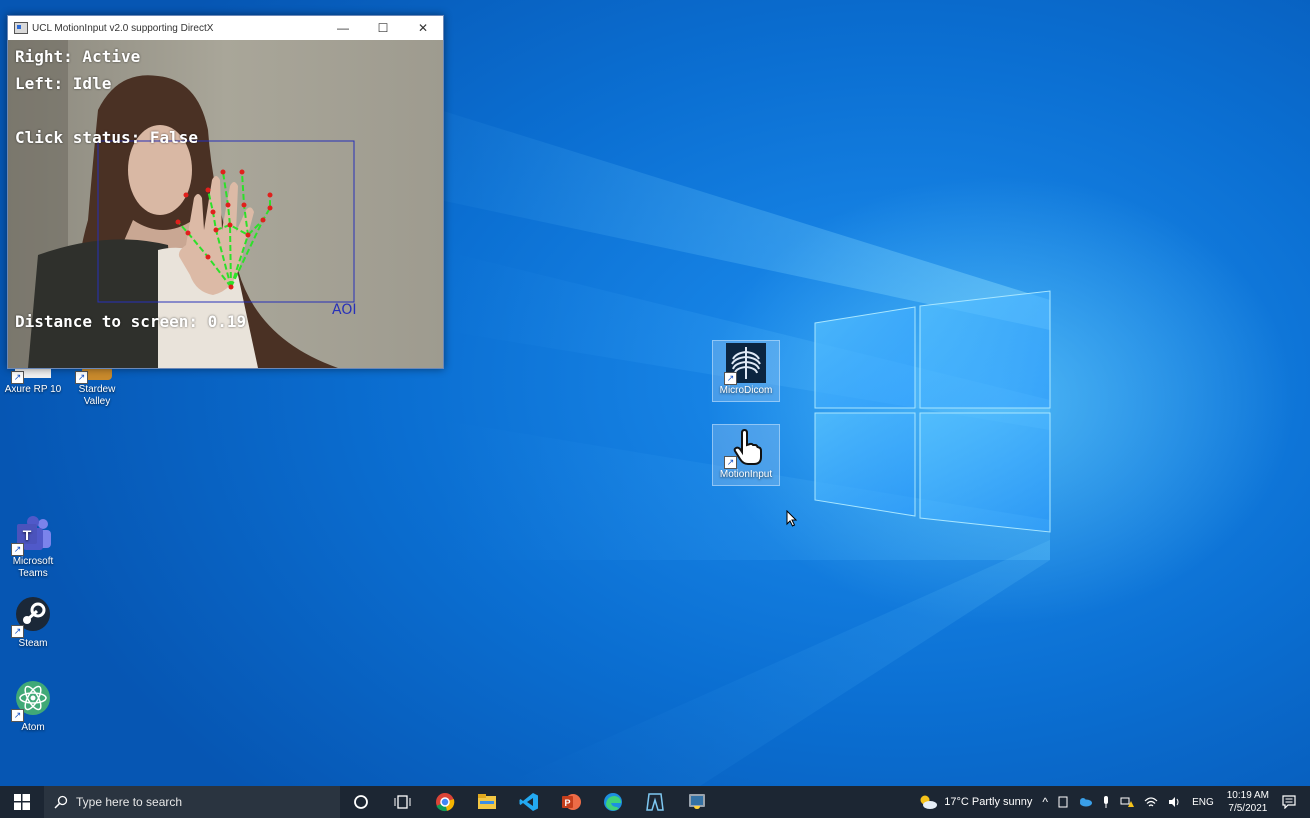 The height and width of the screenshot is (818, 1310). I want to click on wifi-icon, so click(1151, 802).